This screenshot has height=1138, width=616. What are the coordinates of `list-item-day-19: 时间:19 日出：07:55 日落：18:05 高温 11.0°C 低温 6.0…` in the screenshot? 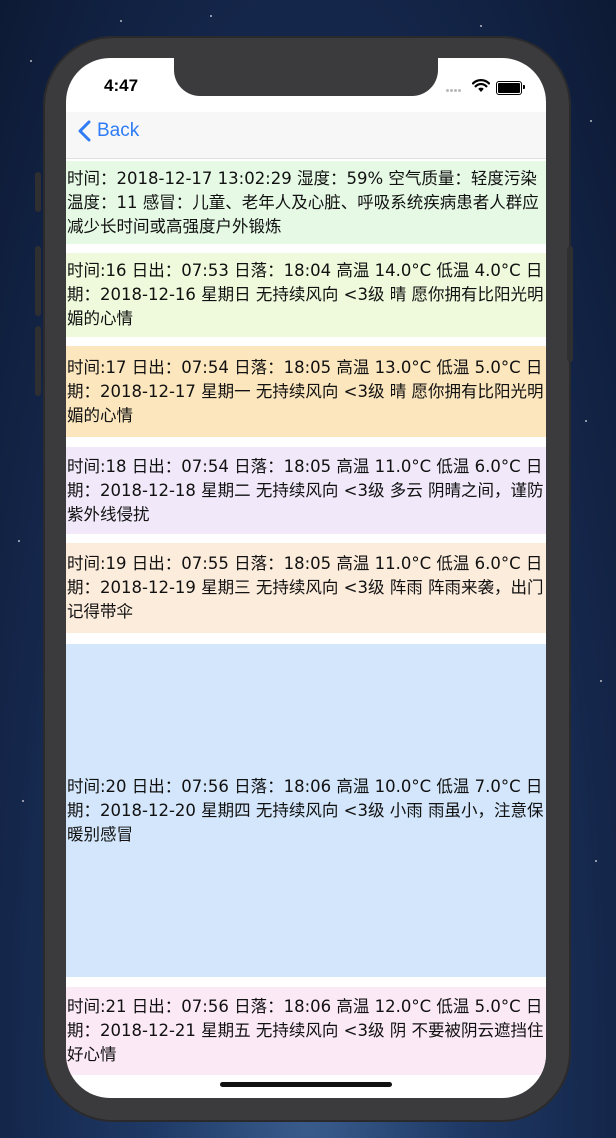 It's located at (306, 588).